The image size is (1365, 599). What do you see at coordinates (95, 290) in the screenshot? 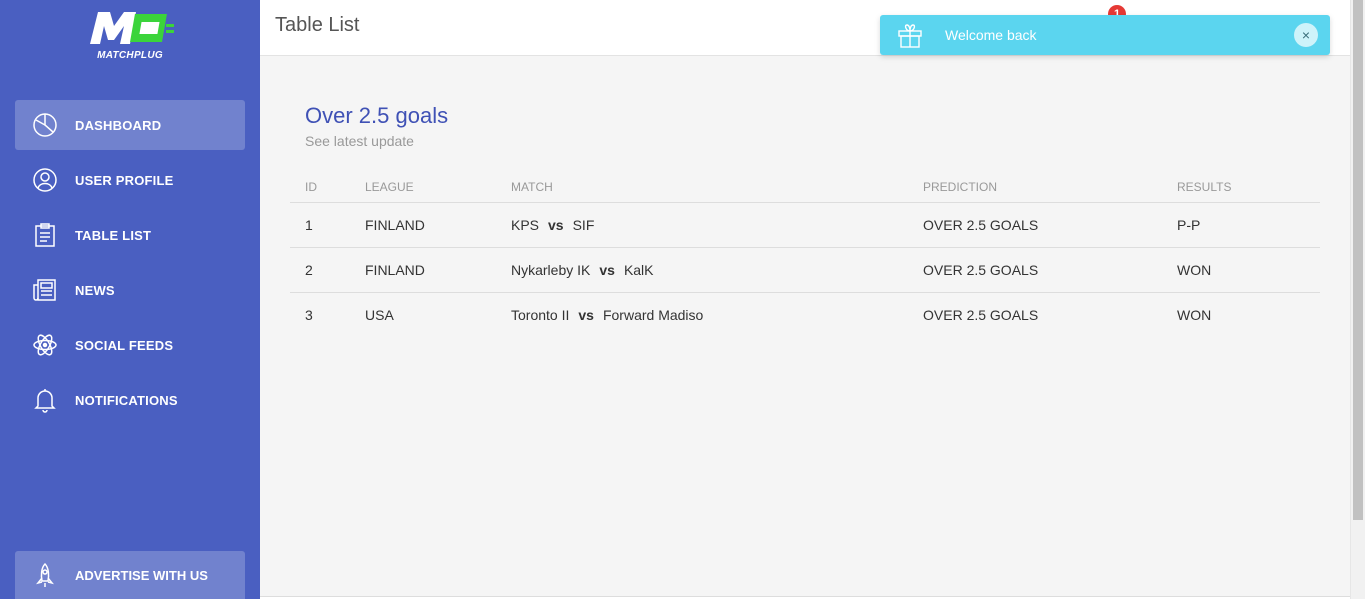
I see `sidebar-item-label: NEWS` at bounding box center [95, 290].